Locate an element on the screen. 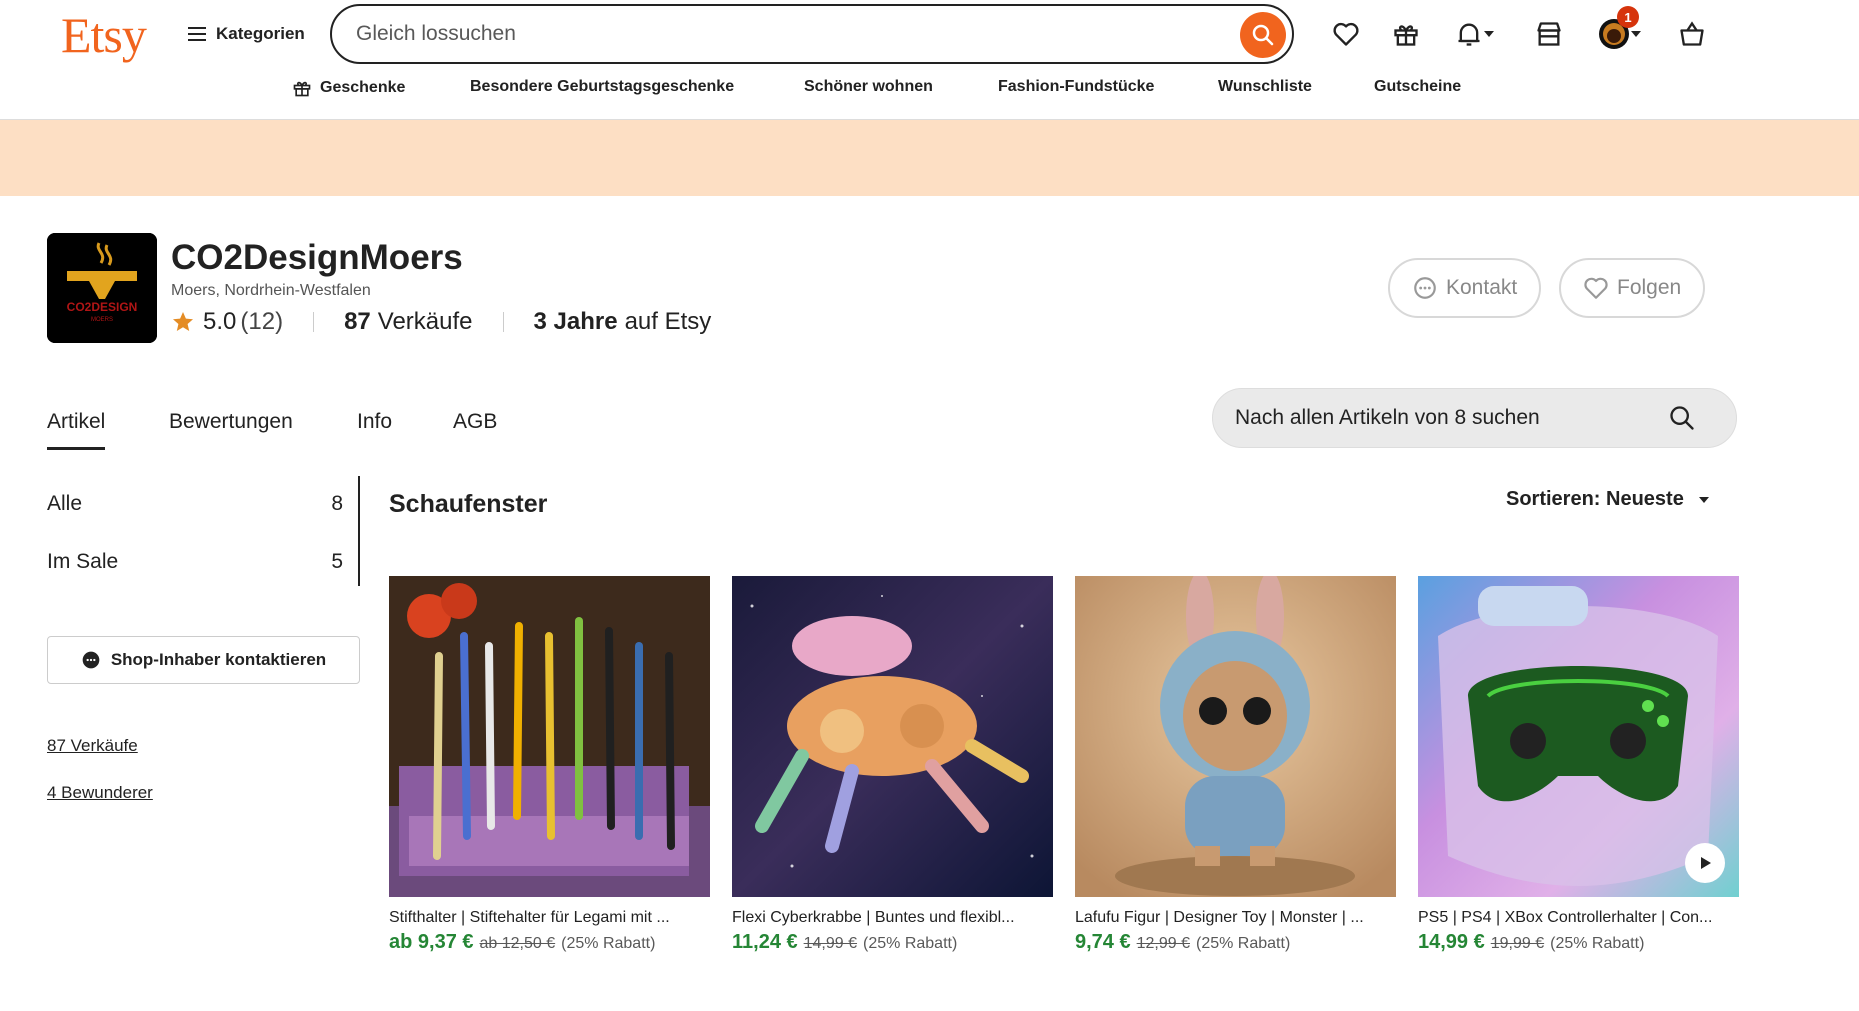  contact-label: Kontakt is located at coordinates (1482, 287).